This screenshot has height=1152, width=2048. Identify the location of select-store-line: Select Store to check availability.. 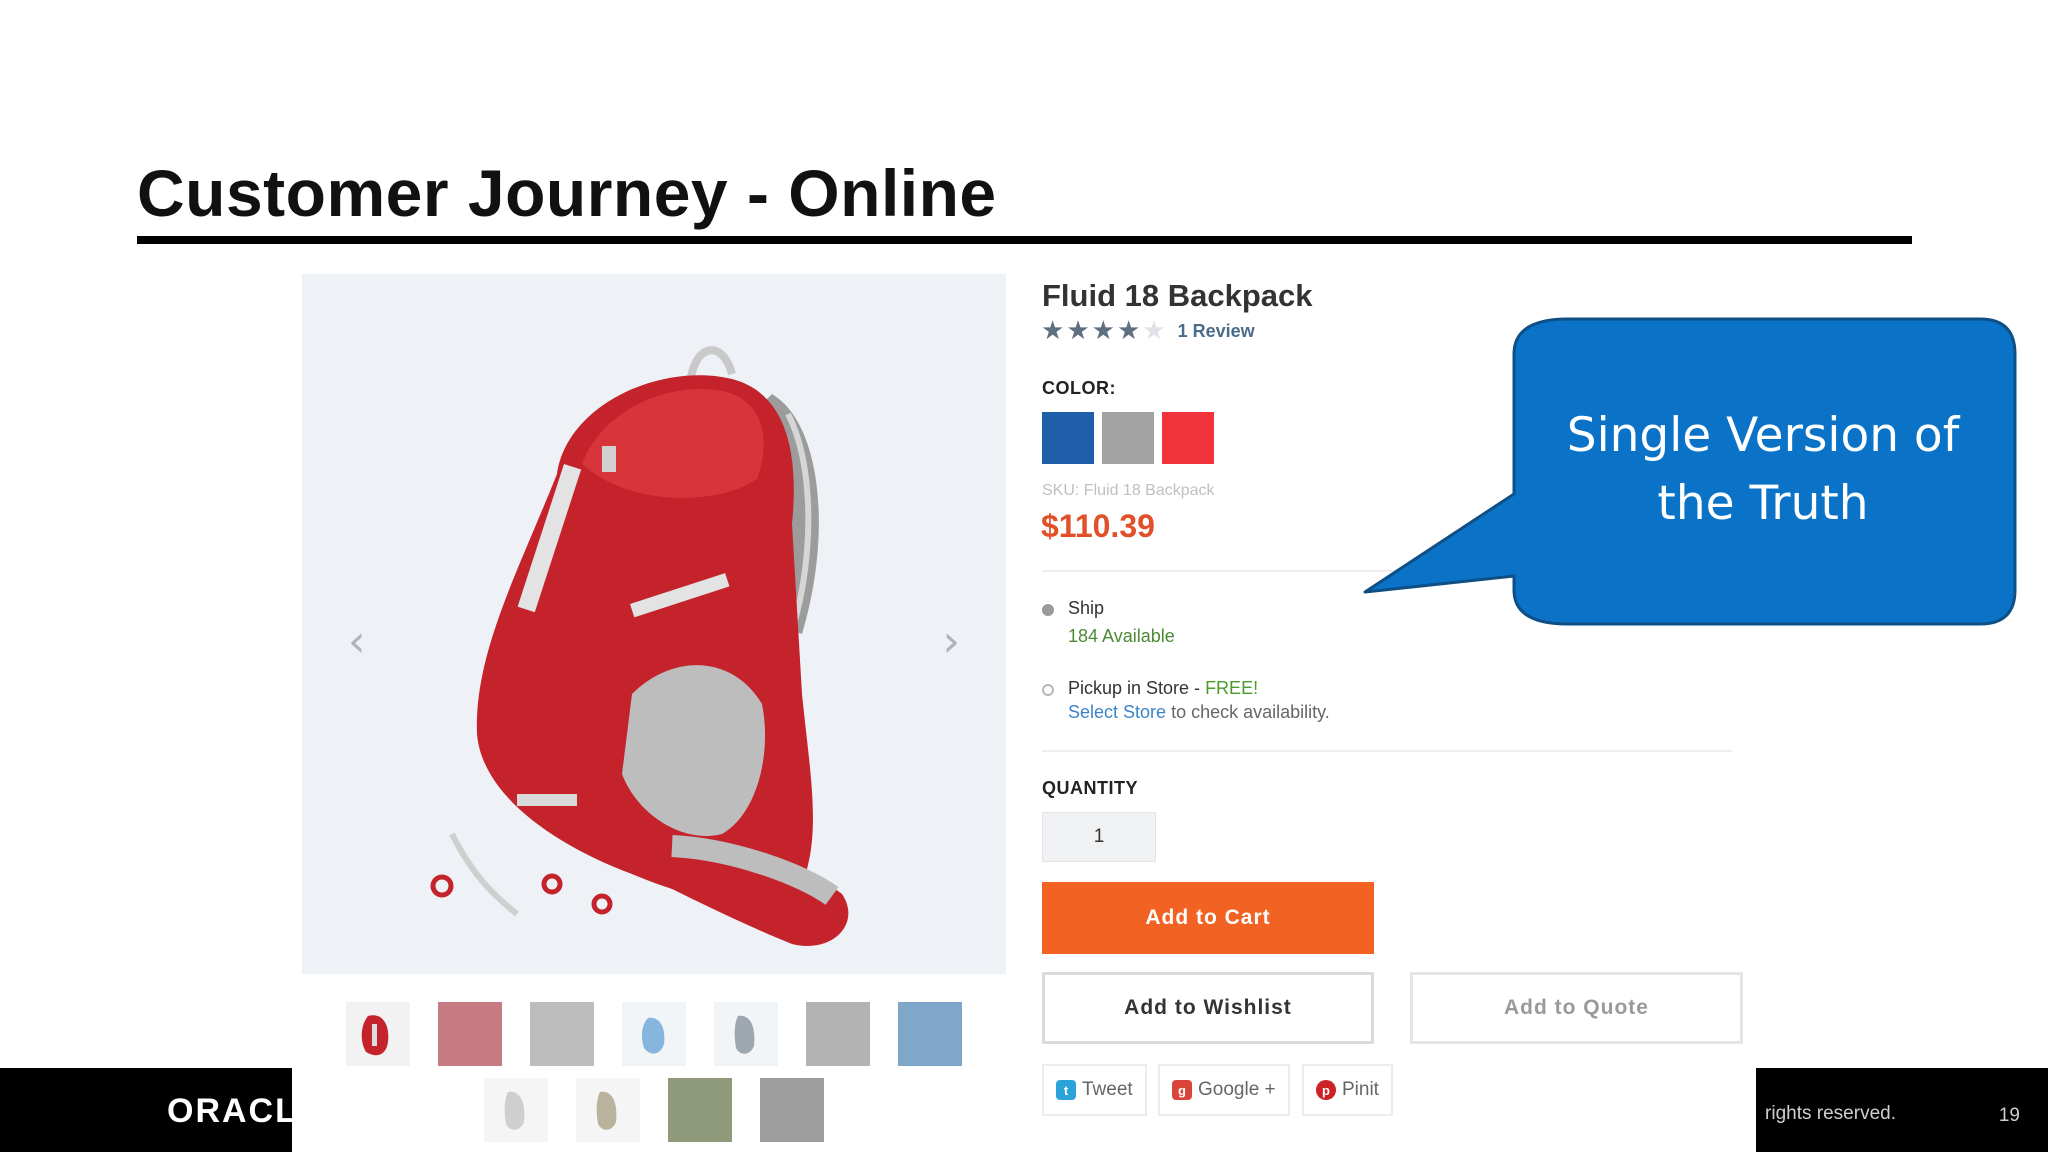
(1199, 712).